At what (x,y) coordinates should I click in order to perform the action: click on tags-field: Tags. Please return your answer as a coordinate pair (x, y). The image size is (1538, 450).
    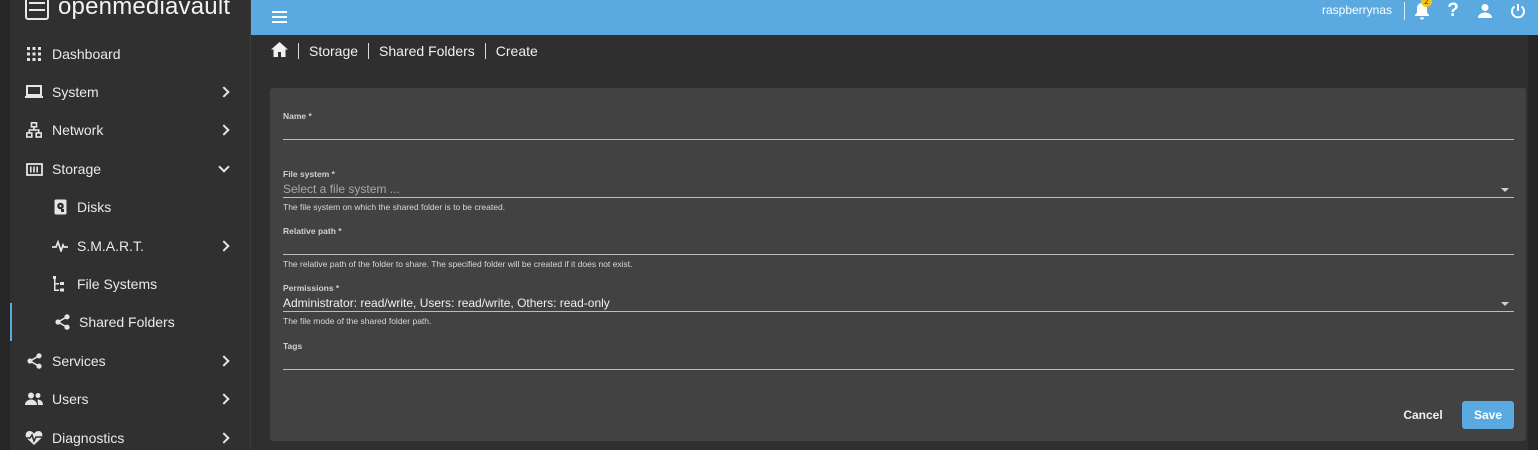
    Looking at the image, I should click on (898, 355).